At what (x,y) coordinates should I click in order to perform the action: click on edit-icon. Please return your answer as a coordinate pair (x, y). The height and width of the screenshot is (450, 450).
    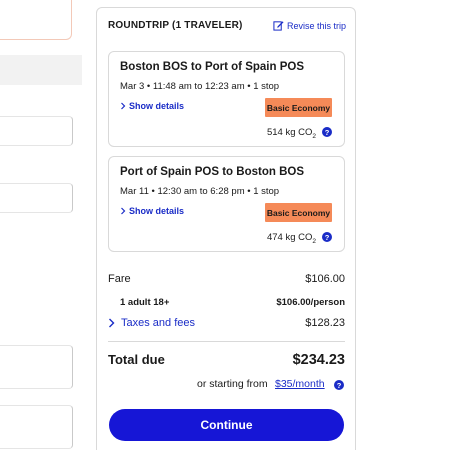
    Looking at the image, I should click on (278, 26).